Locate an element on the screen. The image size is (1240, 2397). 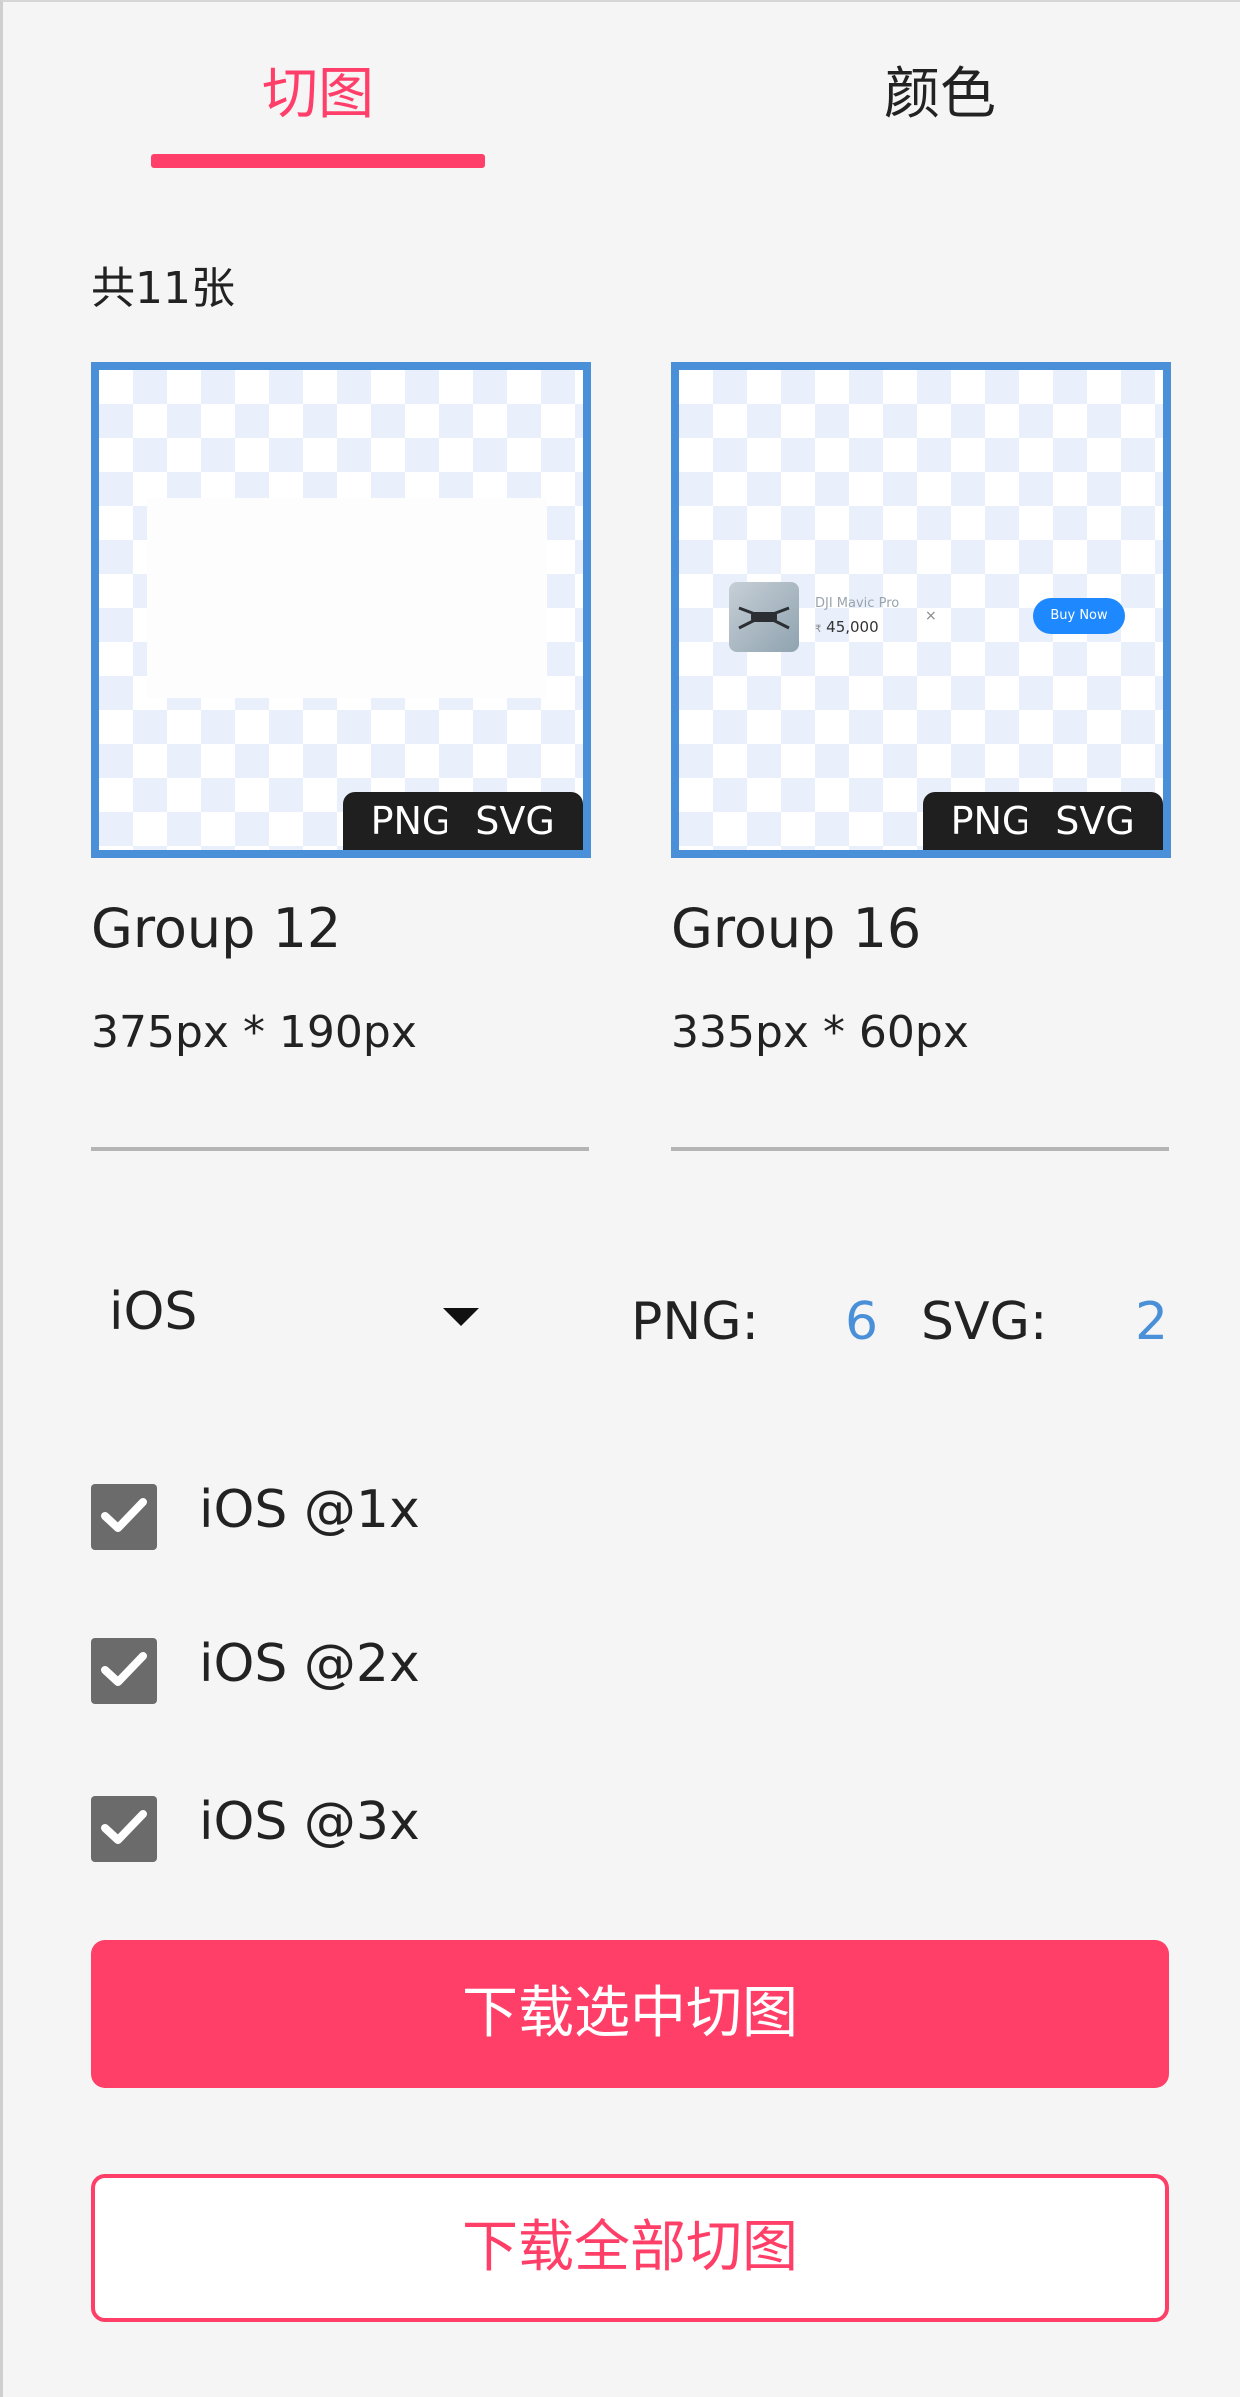
caret-down-icon is located at coordinates (461, 1317).